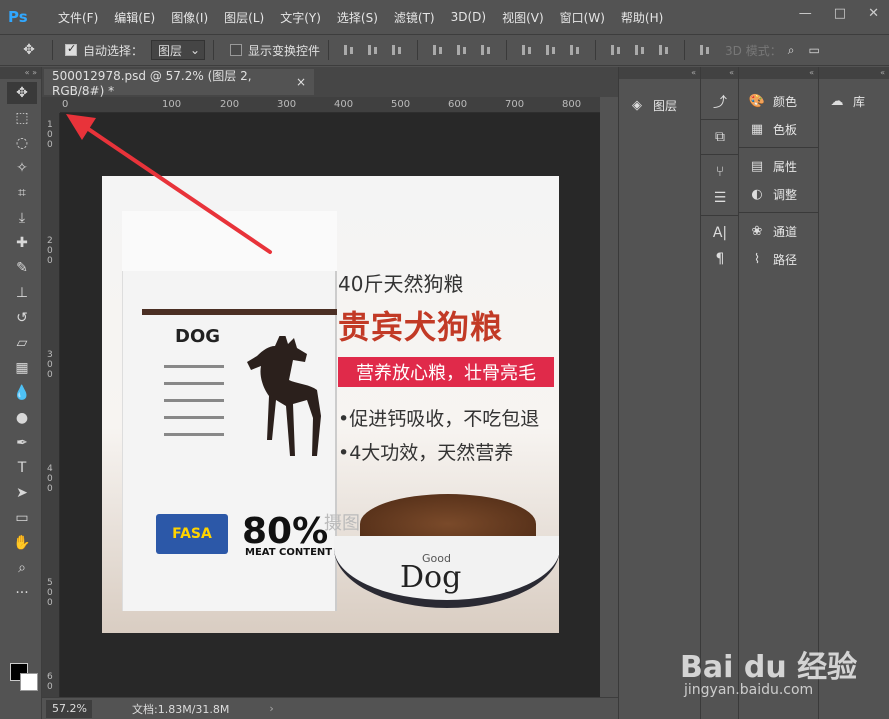 Image resolution: width=889 pixels, height=719 pixels. I want to click on panel-collapse-icon: « », so click(20, 73).